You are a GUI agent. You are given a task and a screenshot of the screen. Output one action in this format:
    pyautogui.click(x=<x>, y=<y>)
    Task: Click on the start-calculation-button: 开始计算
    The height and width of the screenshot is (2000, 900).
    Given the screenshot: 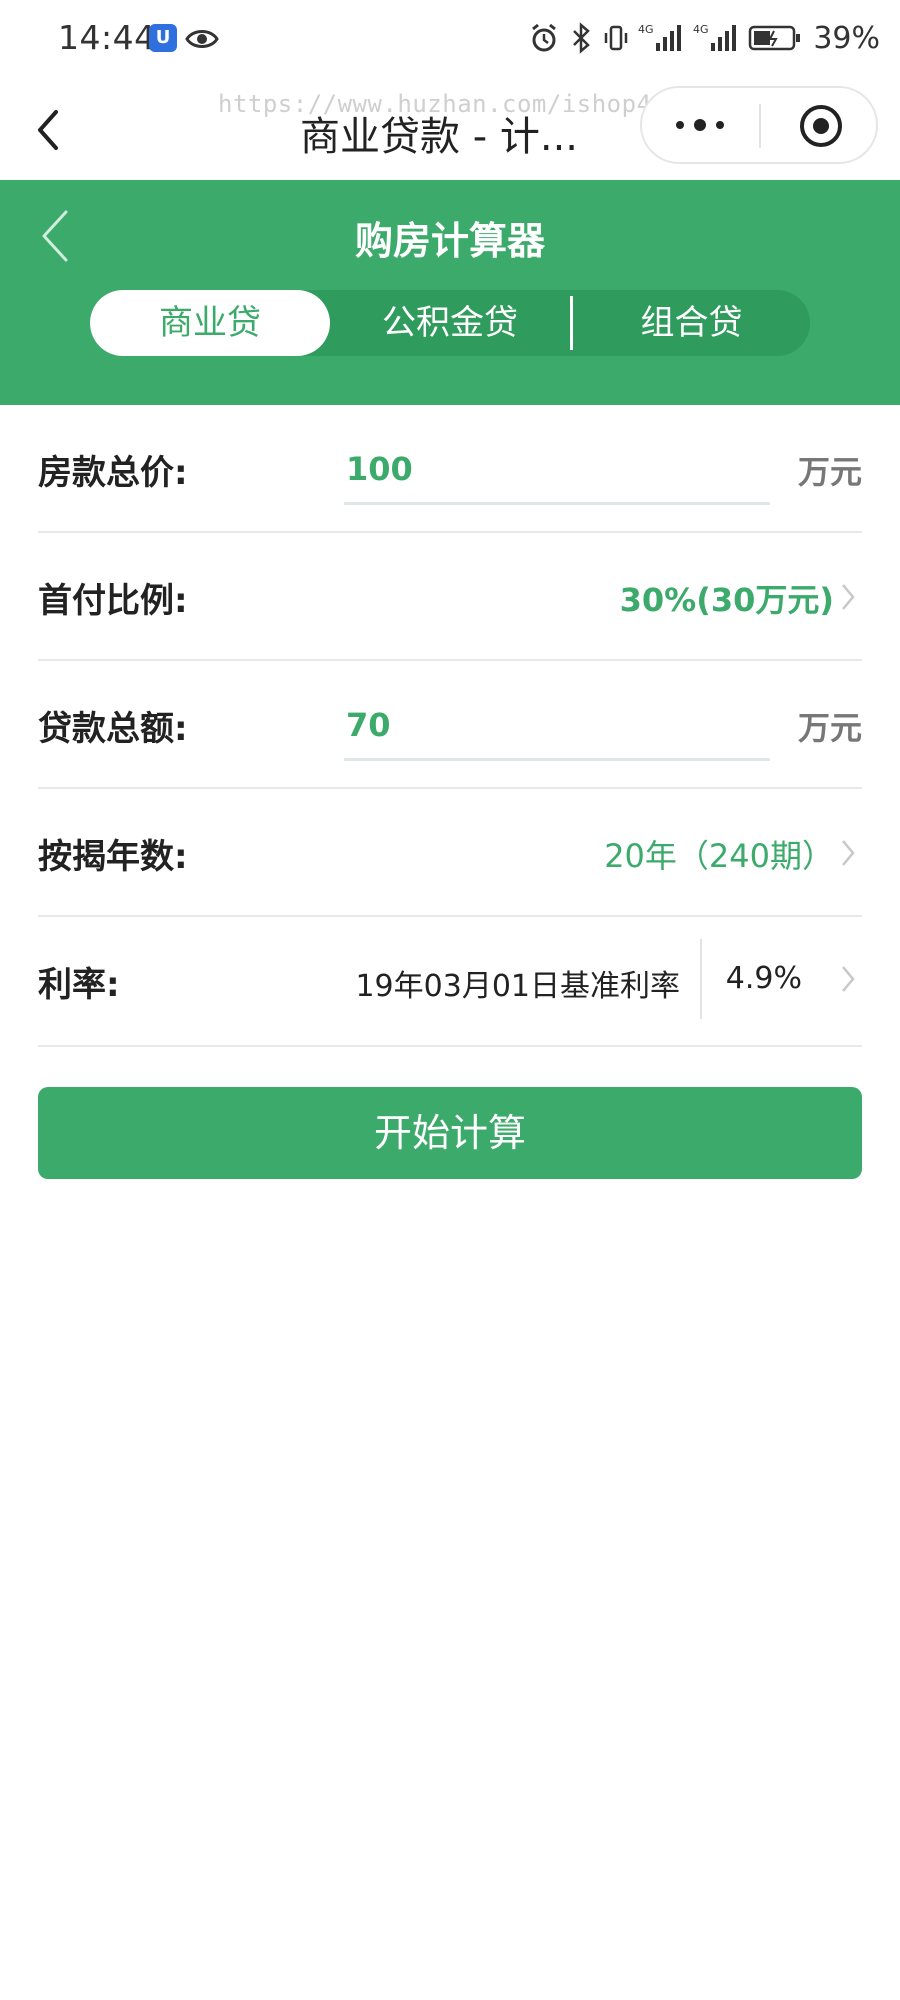 What is the action you would take?
    pyautogui.click(x=450, y=1133)
    